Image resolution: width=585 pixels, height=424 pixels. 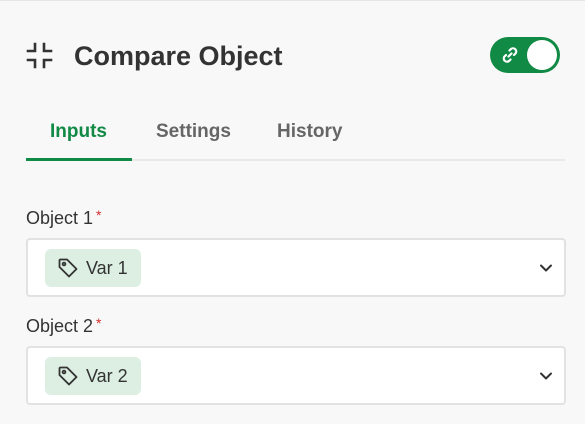 I want to click on object-2-chip: Var 2, so click(x=93, y=376).